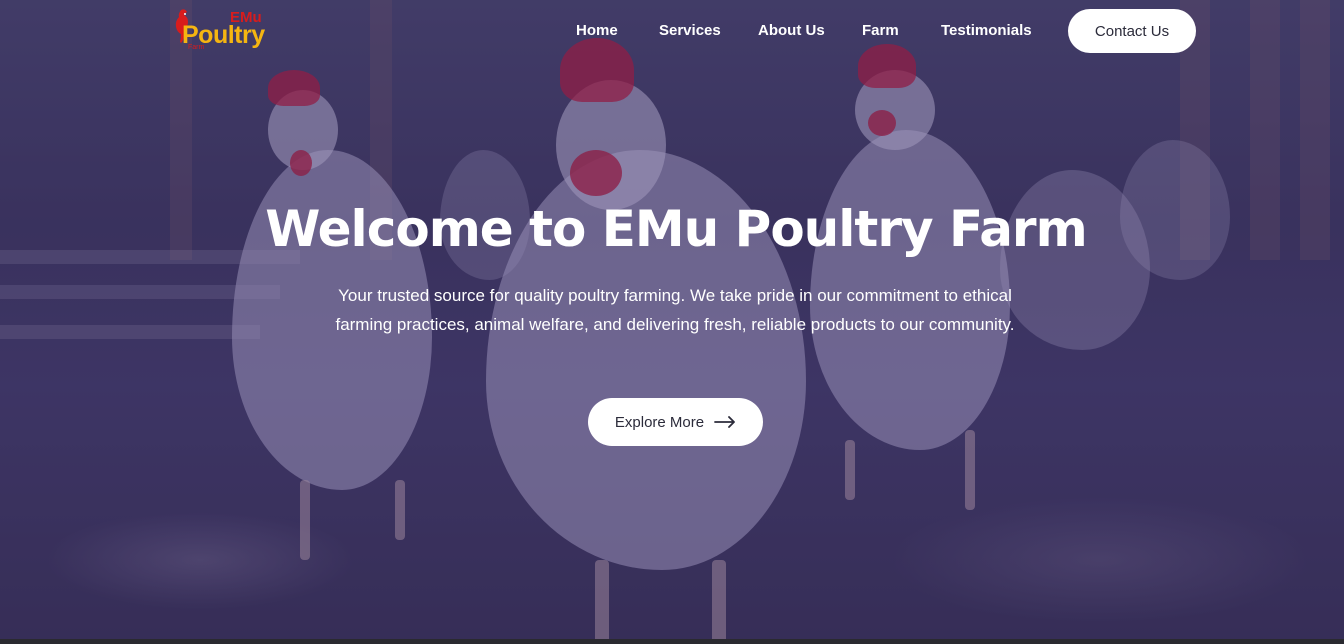  I want to click on nav-testimonials: Testimonials, so click(986, 30).